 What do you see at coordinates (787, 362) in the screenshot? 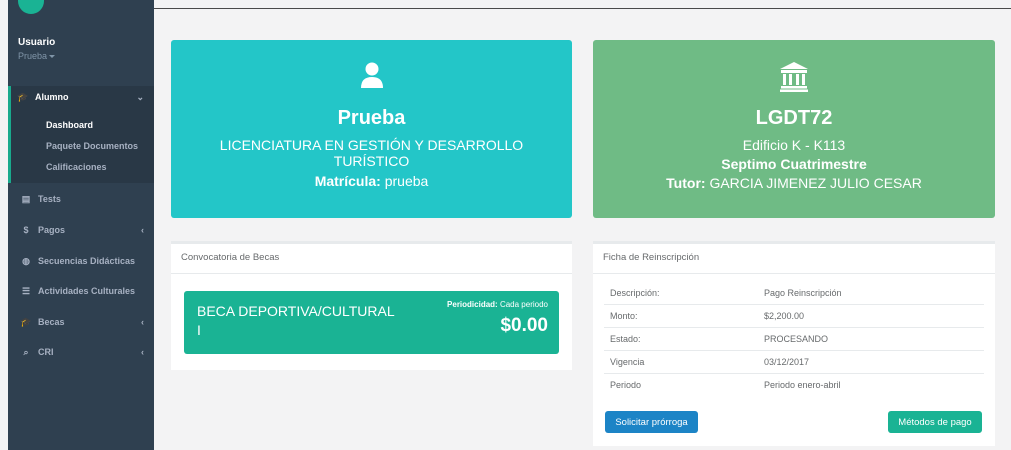
I see `ficha-value: 03/12/2017` at bounding box center [787, 362].